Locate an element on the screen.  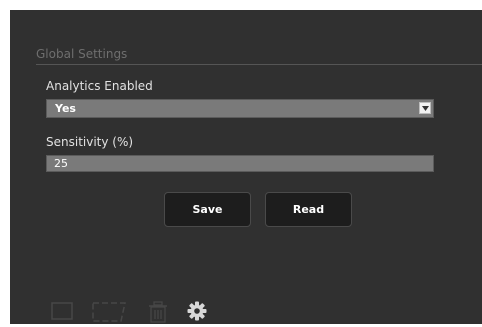
save-button: Save is located at coordinates (207, 209).